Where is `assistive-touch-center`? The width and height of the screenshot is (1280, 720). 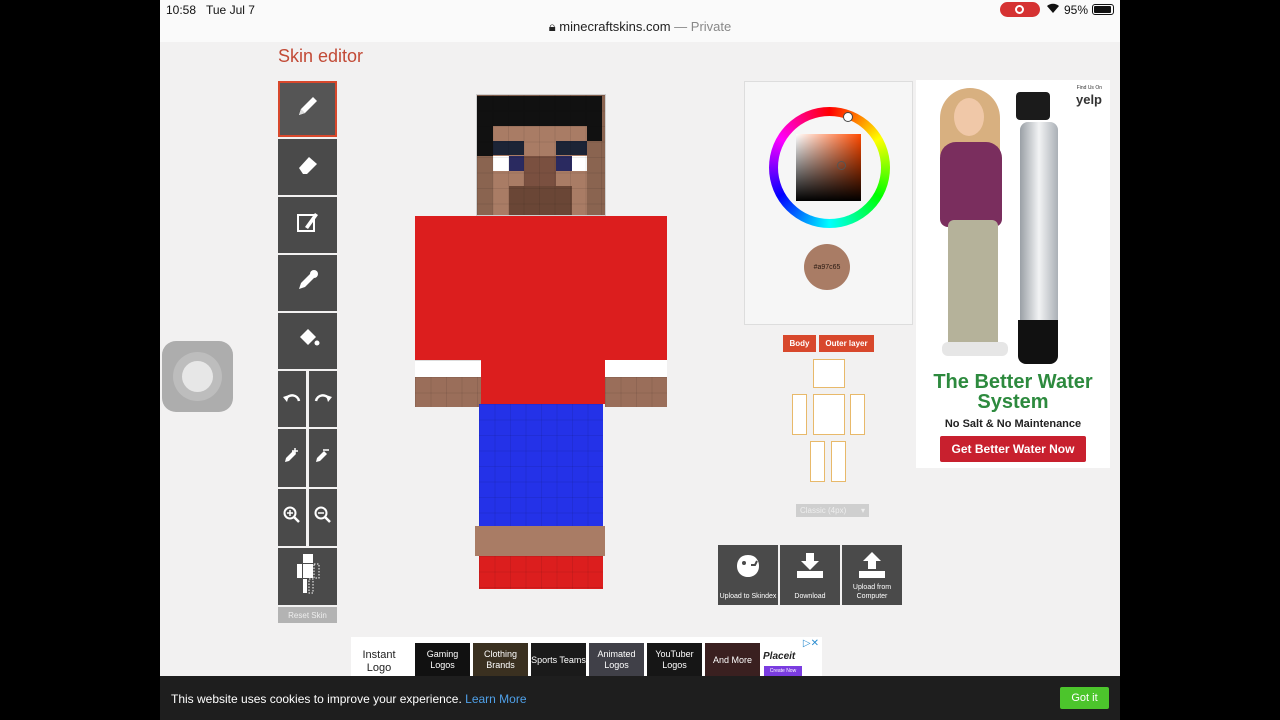
assistive-touch-center is located at coordinates (197, 376).